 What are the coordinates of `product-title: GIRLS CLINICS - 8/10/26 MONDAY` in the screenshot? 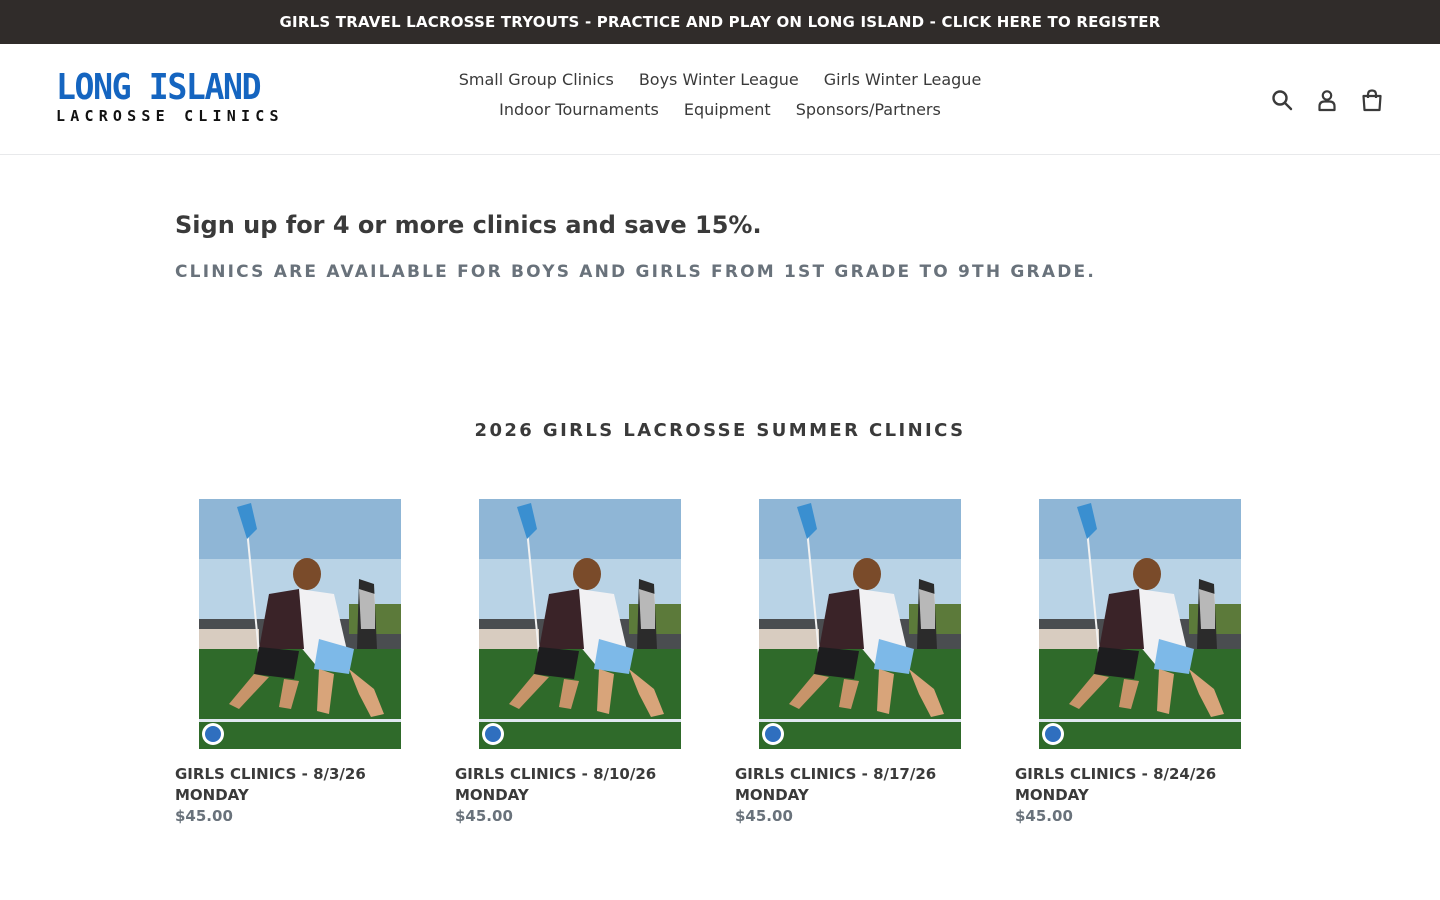 It's located at (580, 785).